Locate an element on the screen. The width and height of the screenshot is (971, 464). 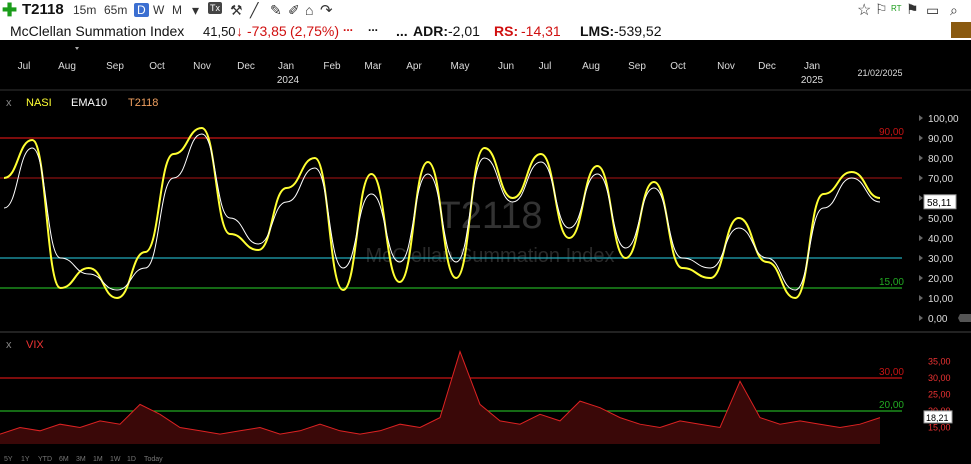
time-label: May is located at coordinates (460, 66).